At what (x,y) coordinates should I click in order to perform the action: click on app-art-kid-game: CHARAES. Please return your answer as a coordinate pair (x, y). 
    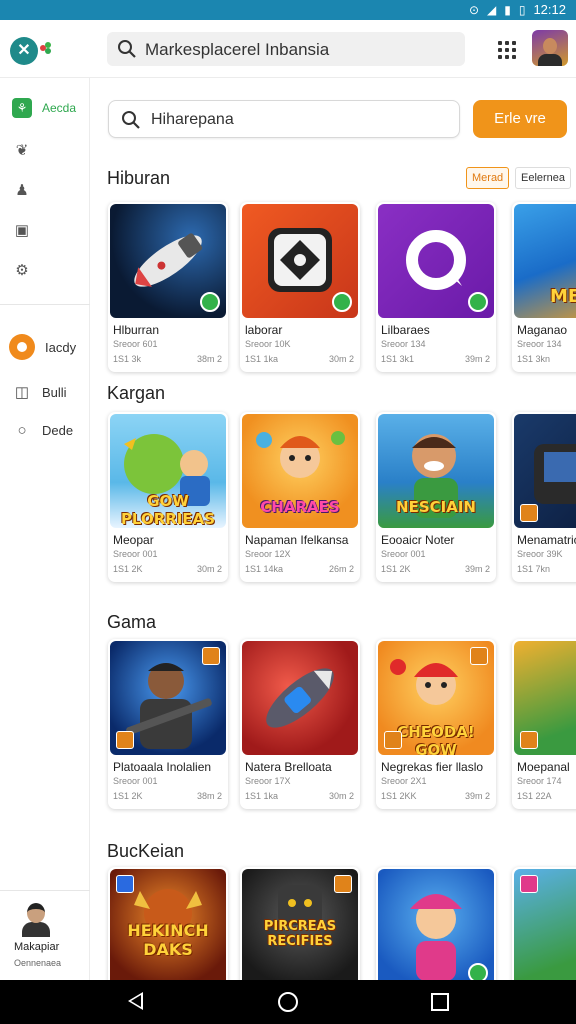
    Looking at the image, I should click on (300, 471).